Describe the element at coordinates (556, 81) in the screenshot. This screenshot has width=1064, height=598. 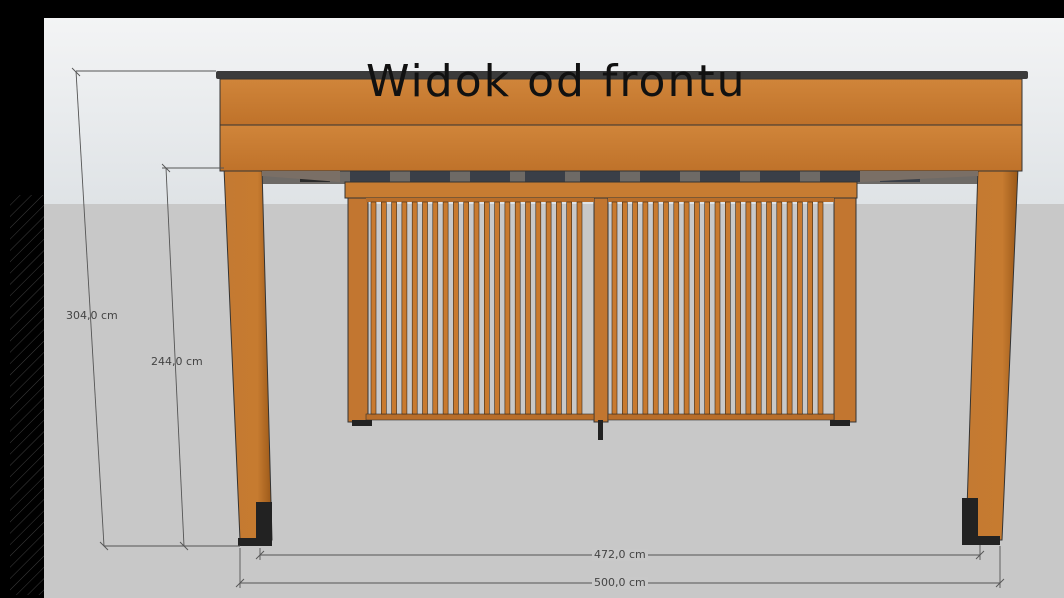
I see `view-title: Widok od frontu` at that location.